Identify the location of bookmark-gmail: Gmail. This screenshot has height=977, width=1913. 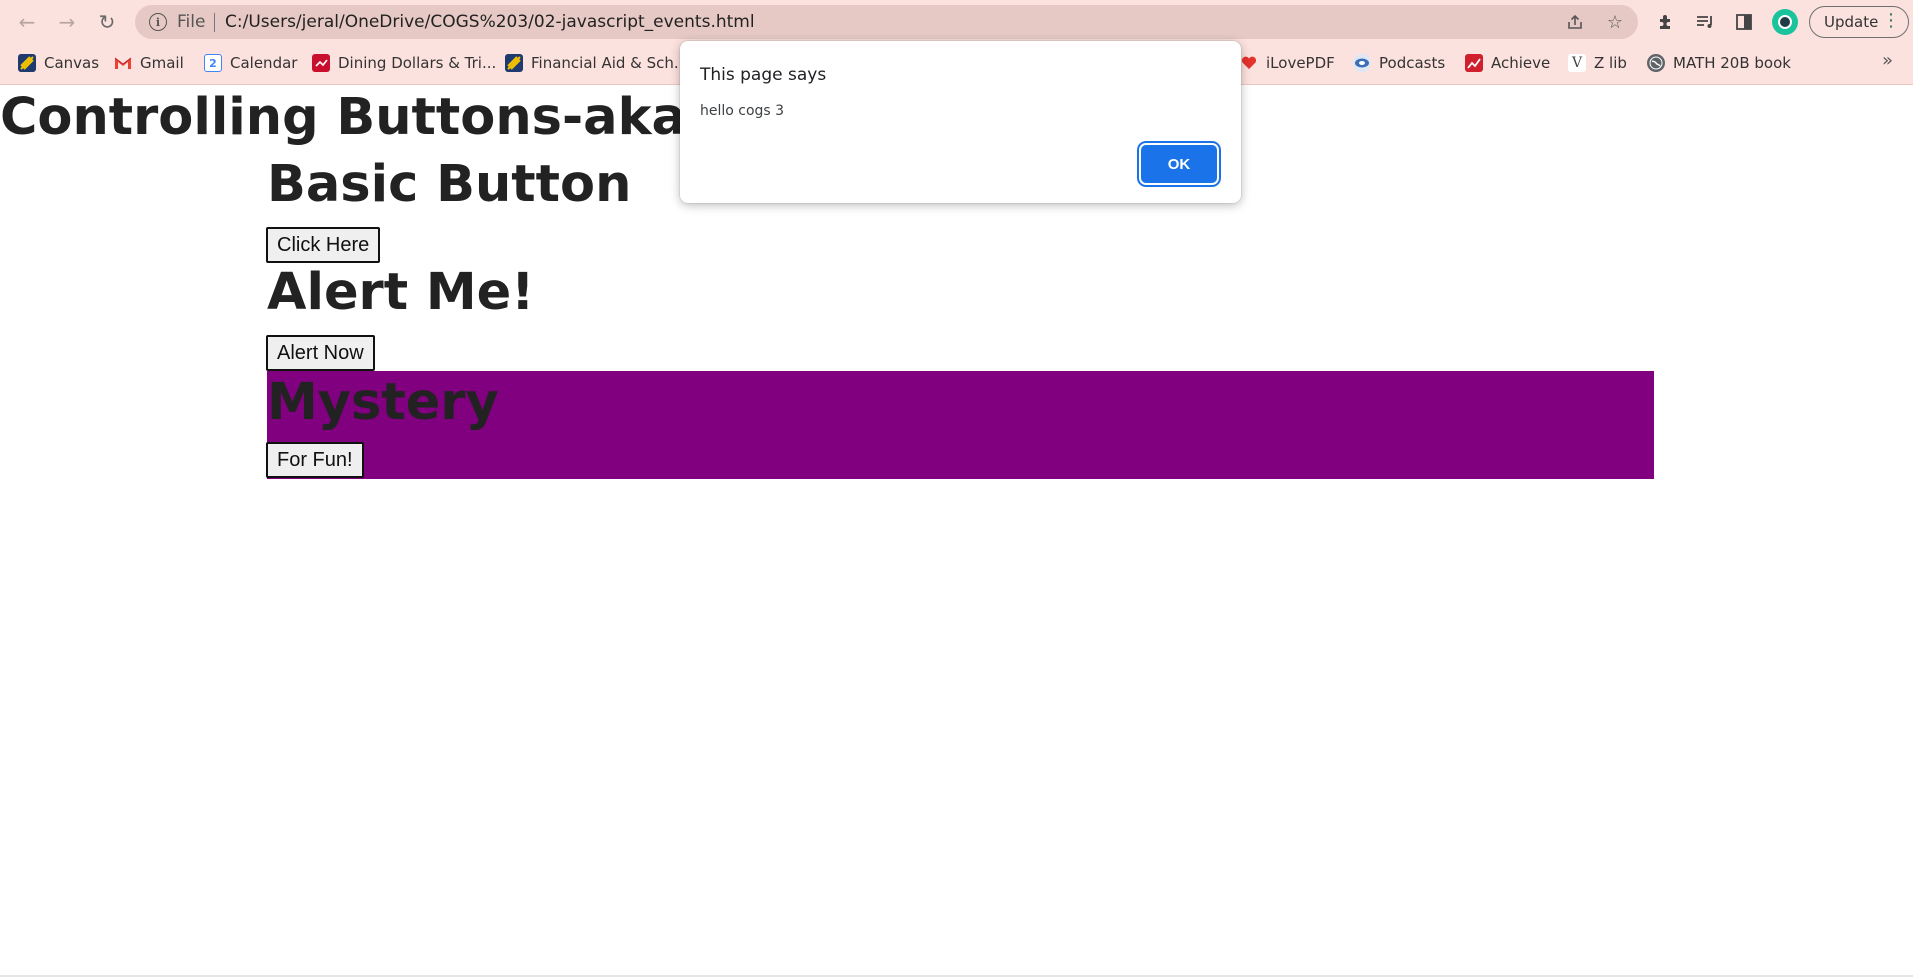
(149, 63).